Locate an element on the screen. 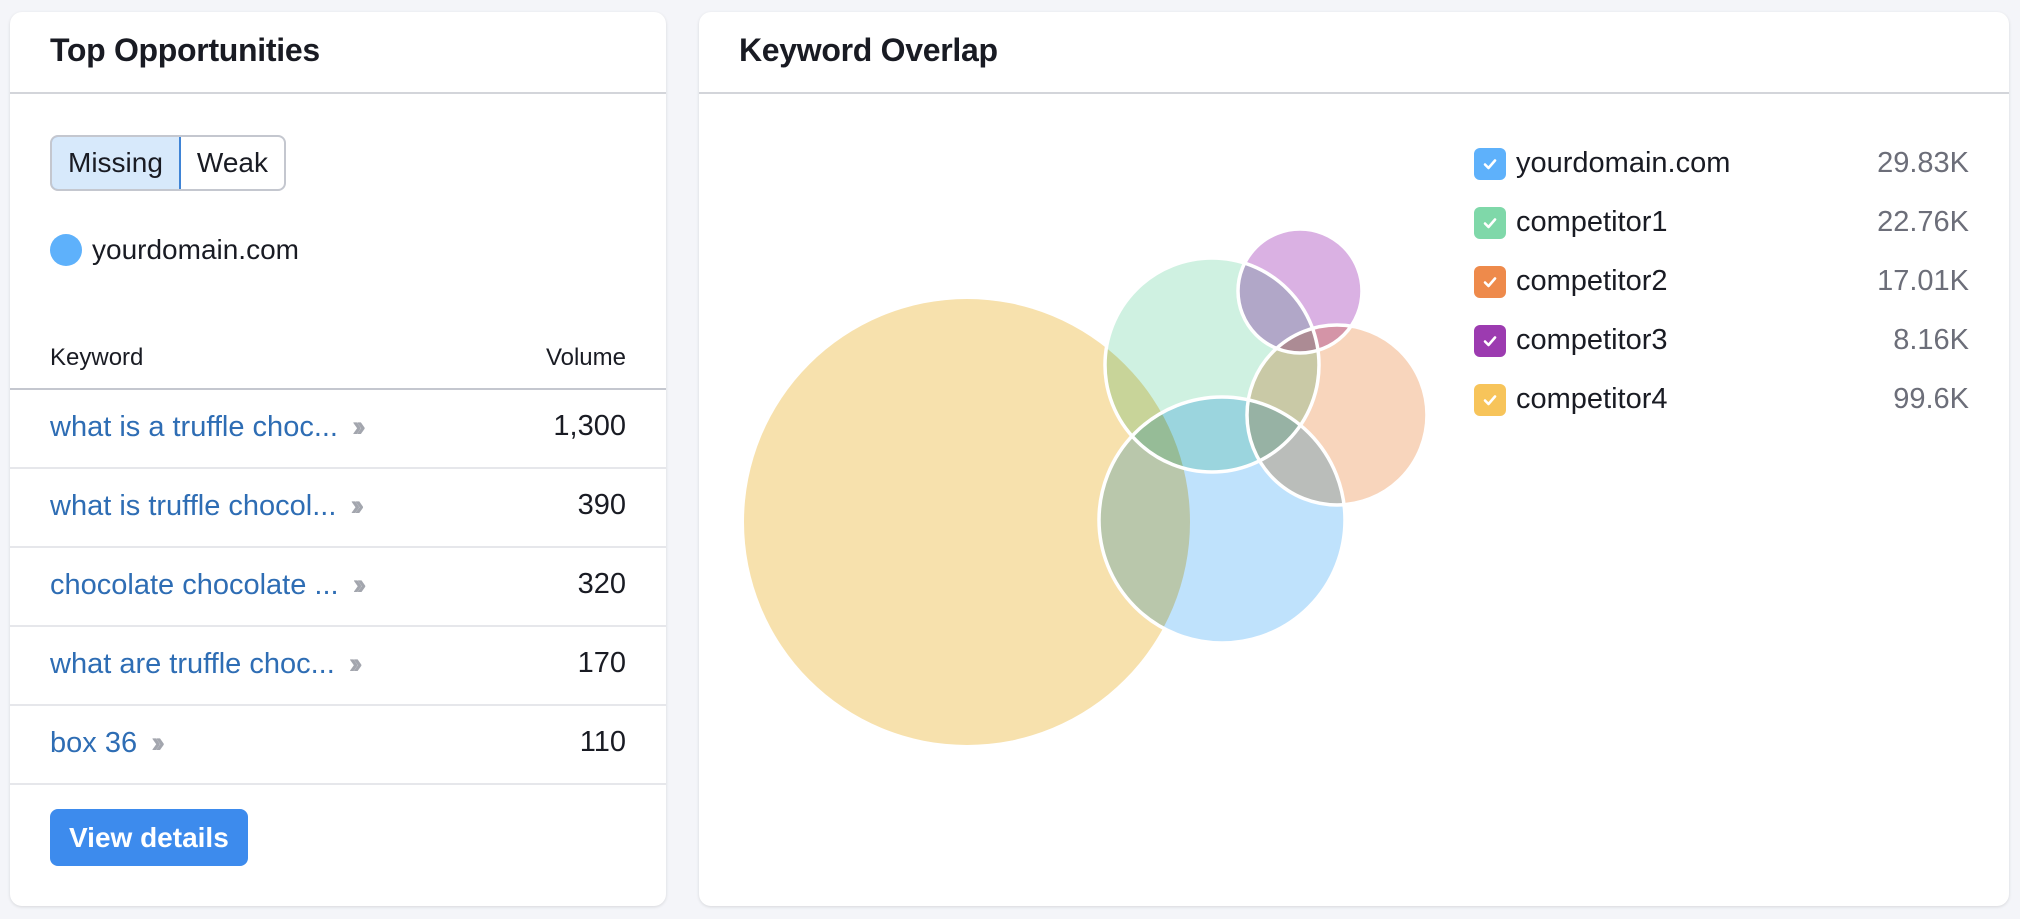 The image size is (2020, 919). view-details-button: View details is located at coordinates (149, 837).